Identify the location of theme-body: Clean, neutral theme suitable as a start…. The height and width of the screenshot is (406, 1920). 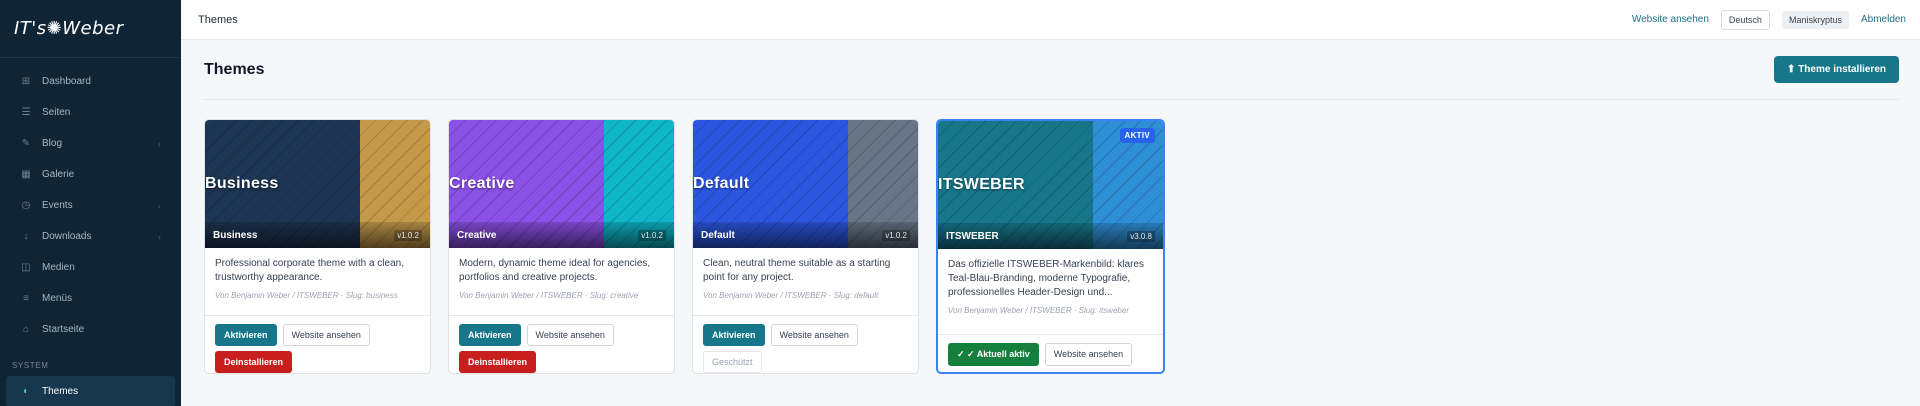
(805, 282).